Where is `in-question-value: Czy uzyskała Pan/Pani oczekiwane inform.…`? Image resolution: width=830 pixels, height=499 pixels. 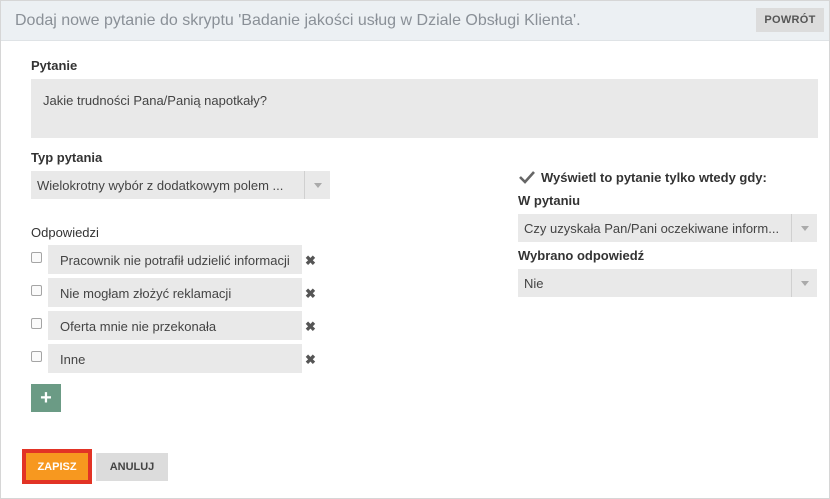
in-question-value: Czy uzyskała Pan/Pani oczekiwane inform.… is located at coordinates (652, 228).